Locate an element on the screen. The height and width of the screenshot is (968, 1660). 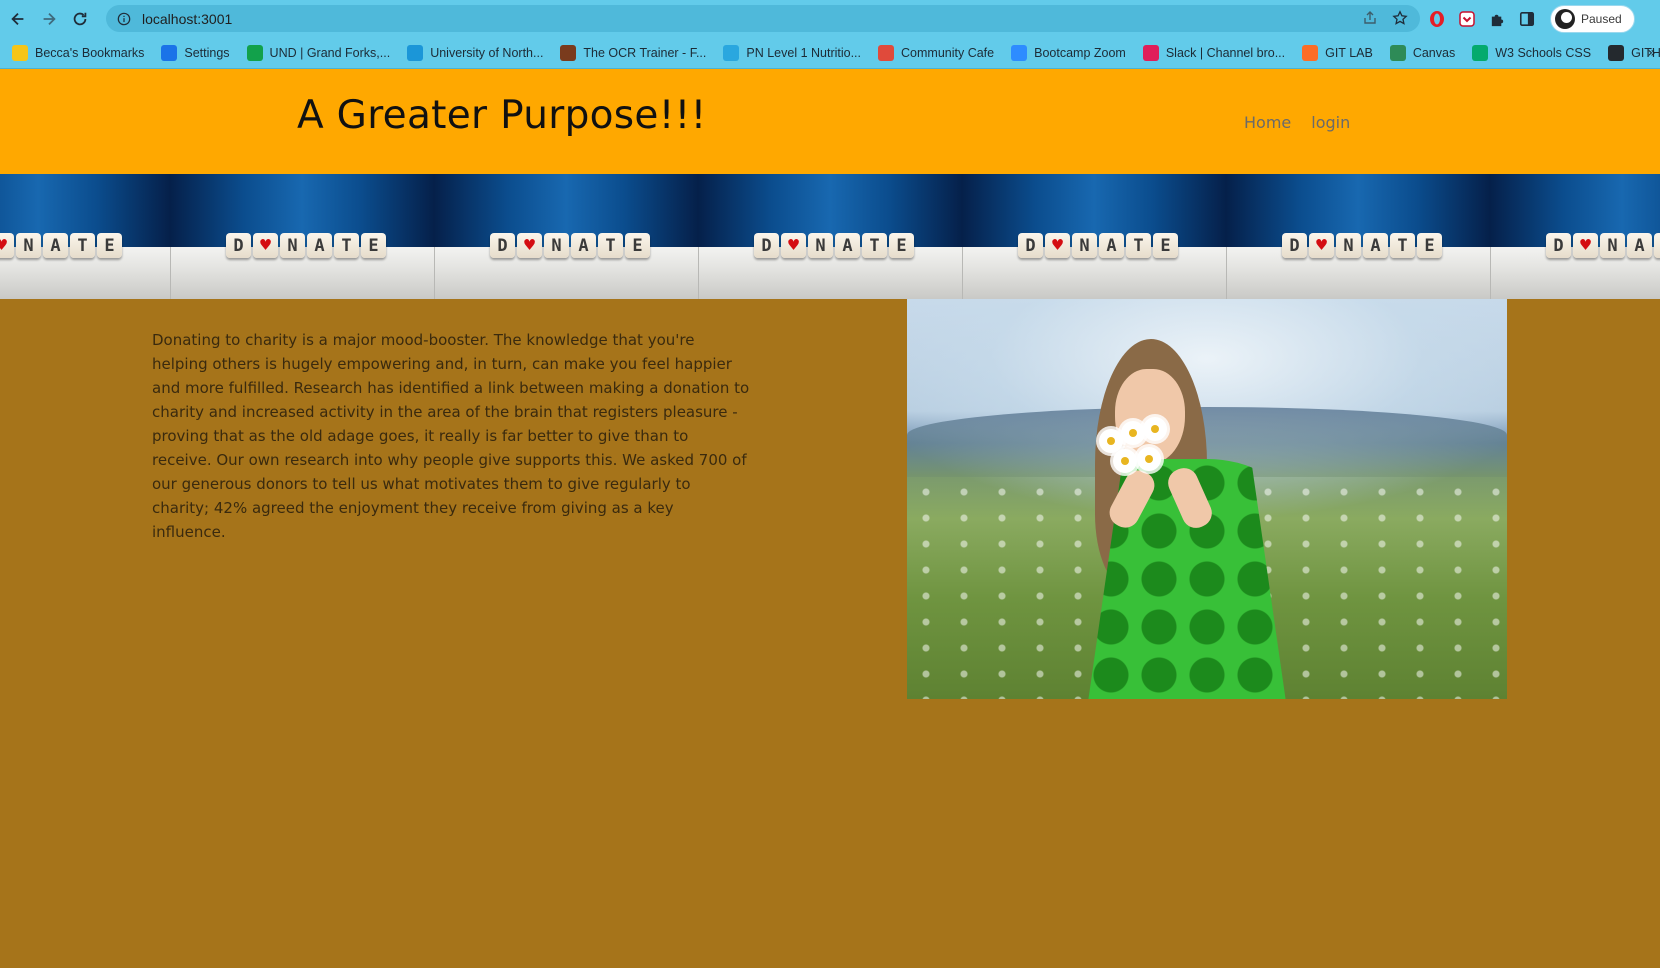
star-icon is located at coordinates (1400, 20).